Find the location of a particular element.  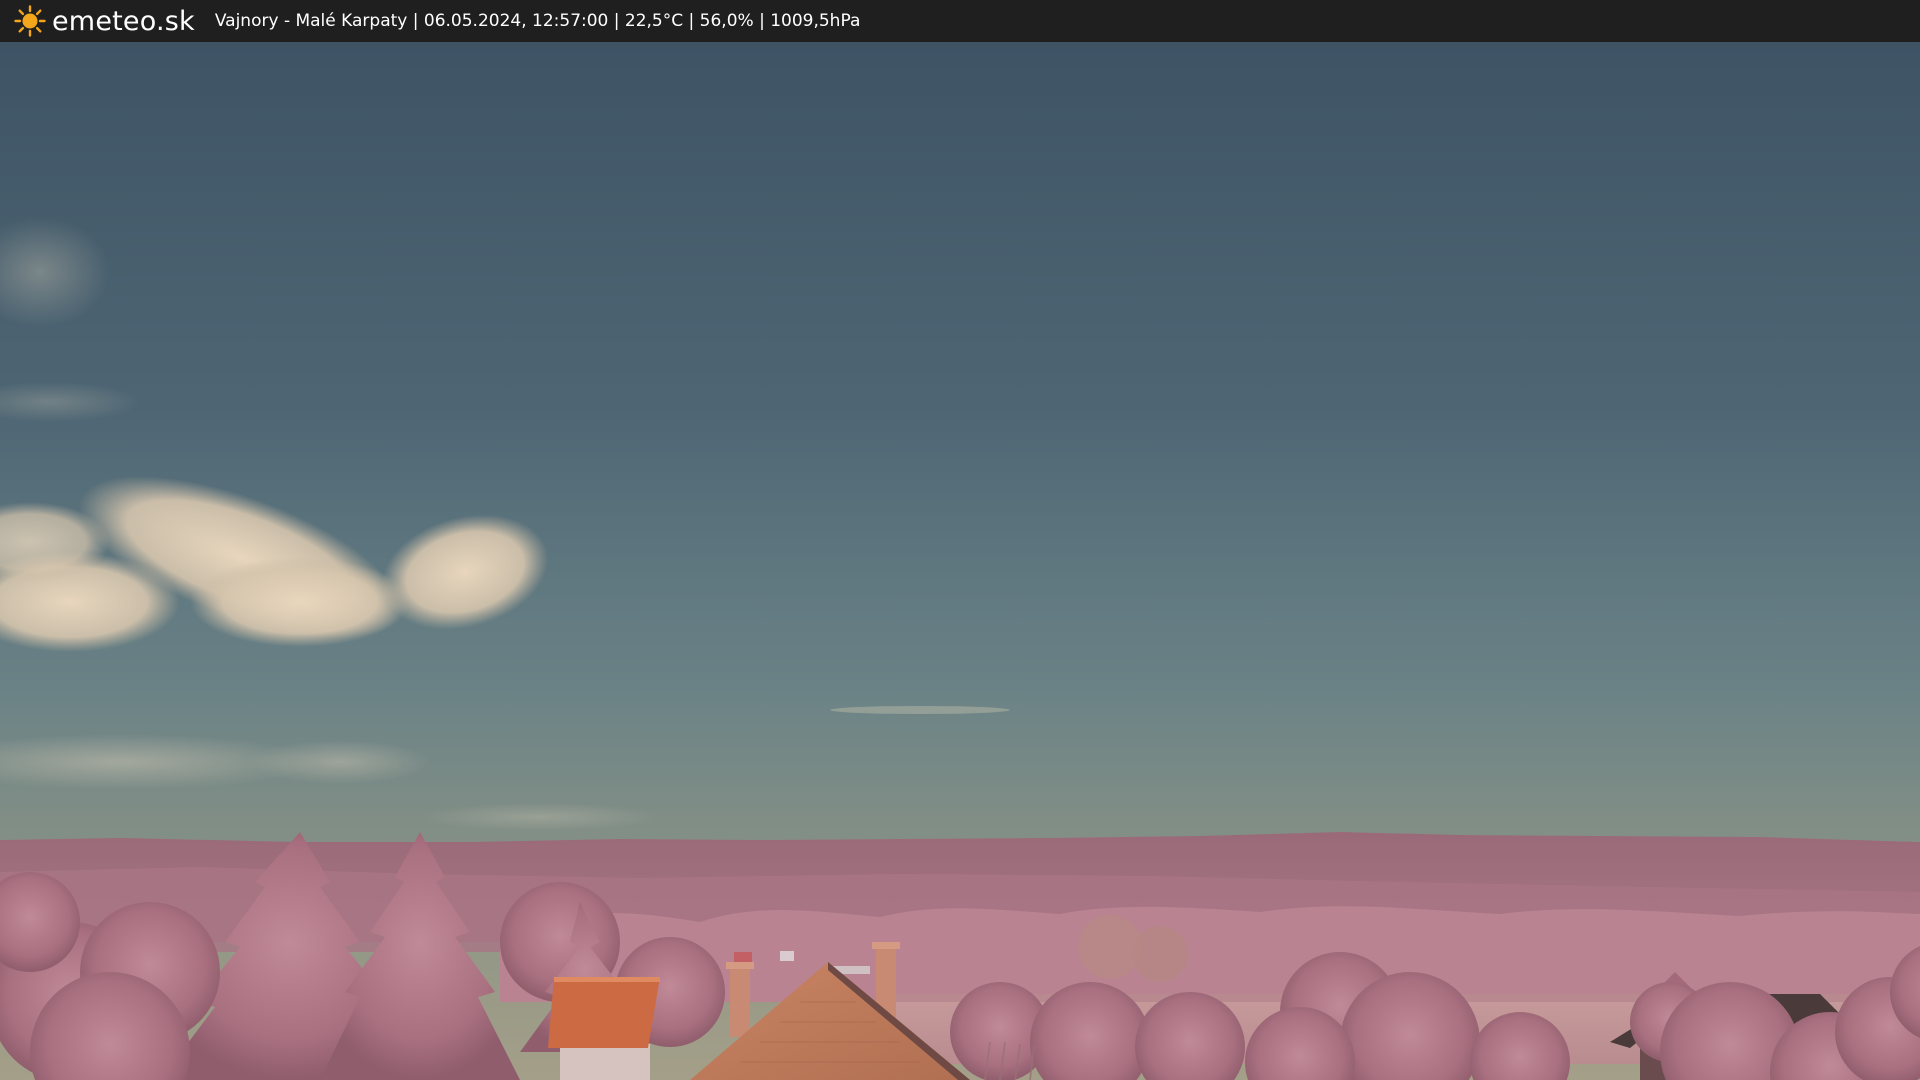

brand-name: emeteo.sk is located at coordinates (123, 21).